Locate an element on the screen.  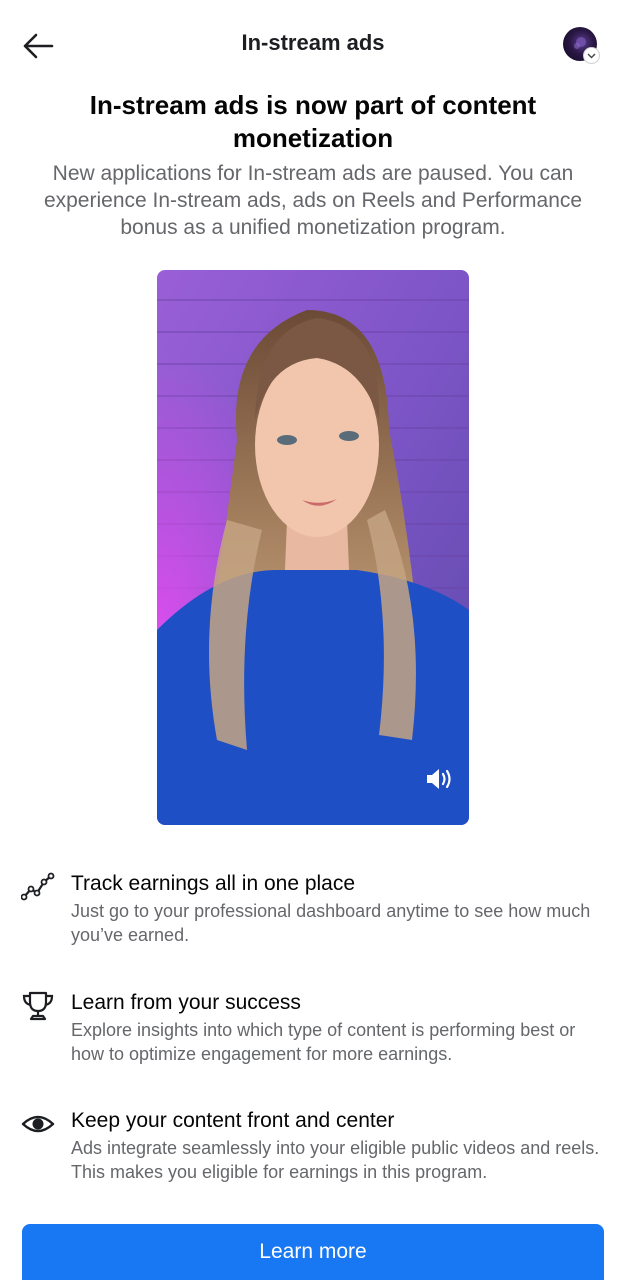
speaker-icon is located at coordinates (439, 779).